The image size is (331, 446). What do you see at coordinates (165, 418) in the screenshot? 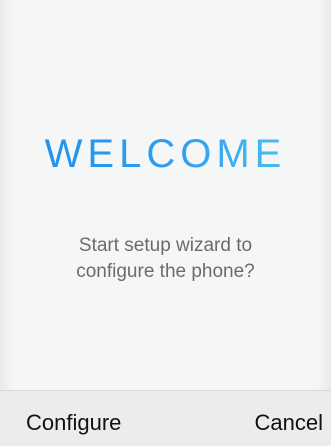
I see `softkey-bar: Configure Cancel` at bounding box center [165, 418].